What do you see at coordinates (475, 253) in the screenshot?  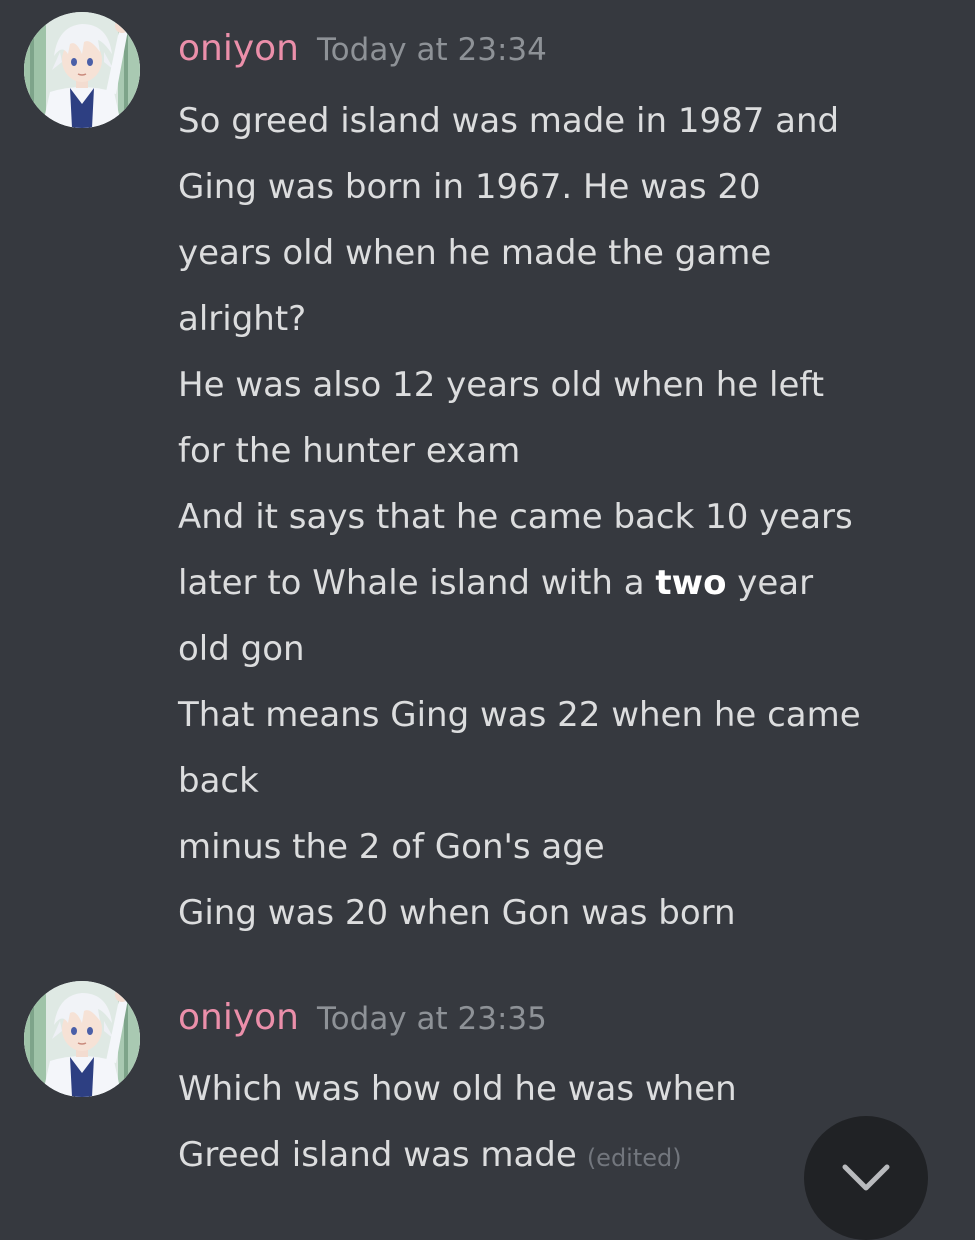 I see `message-line: years old when he made the game` at bounding box center [475, 253].